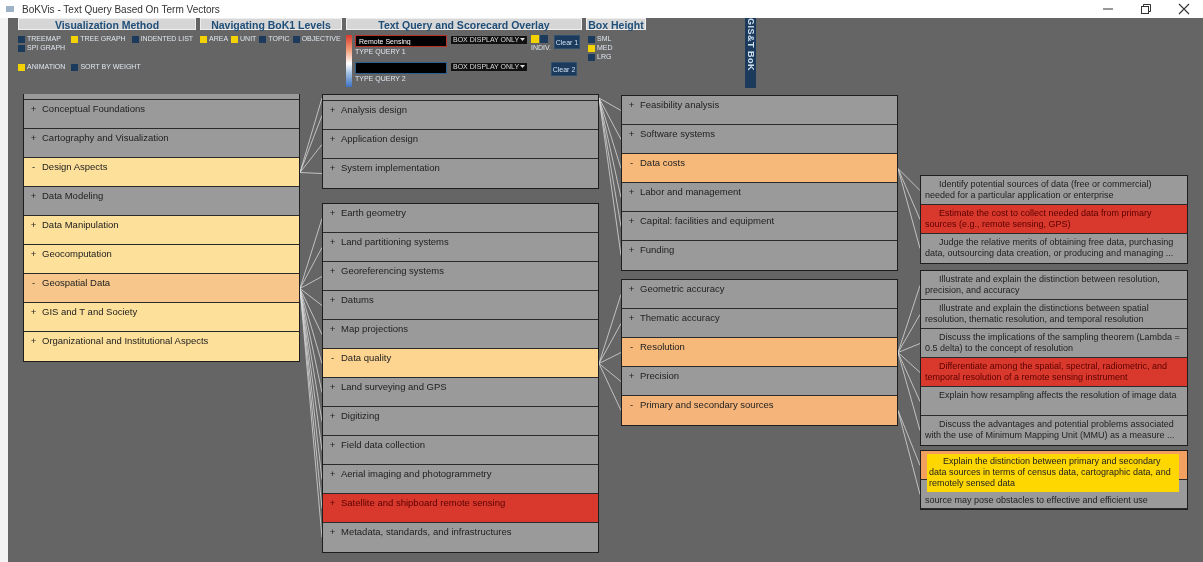 Image resolution: width=1203 pixels, height=562 pixels. Describe the element at coordinates (460, 363) in the screenshot. I see `tree-node: - Data quality` at that location.